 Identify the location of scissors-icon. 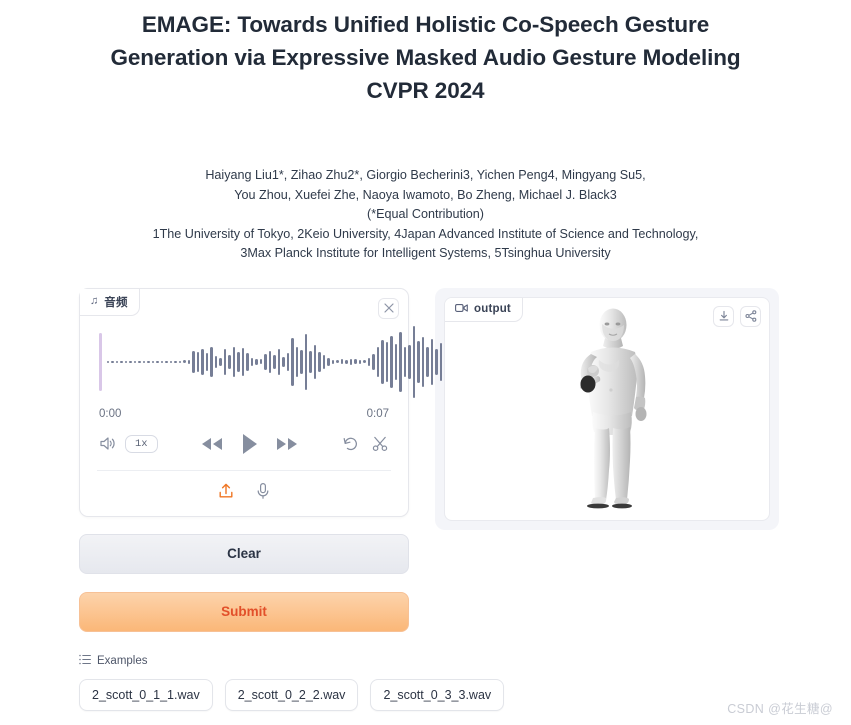
(380, 443).